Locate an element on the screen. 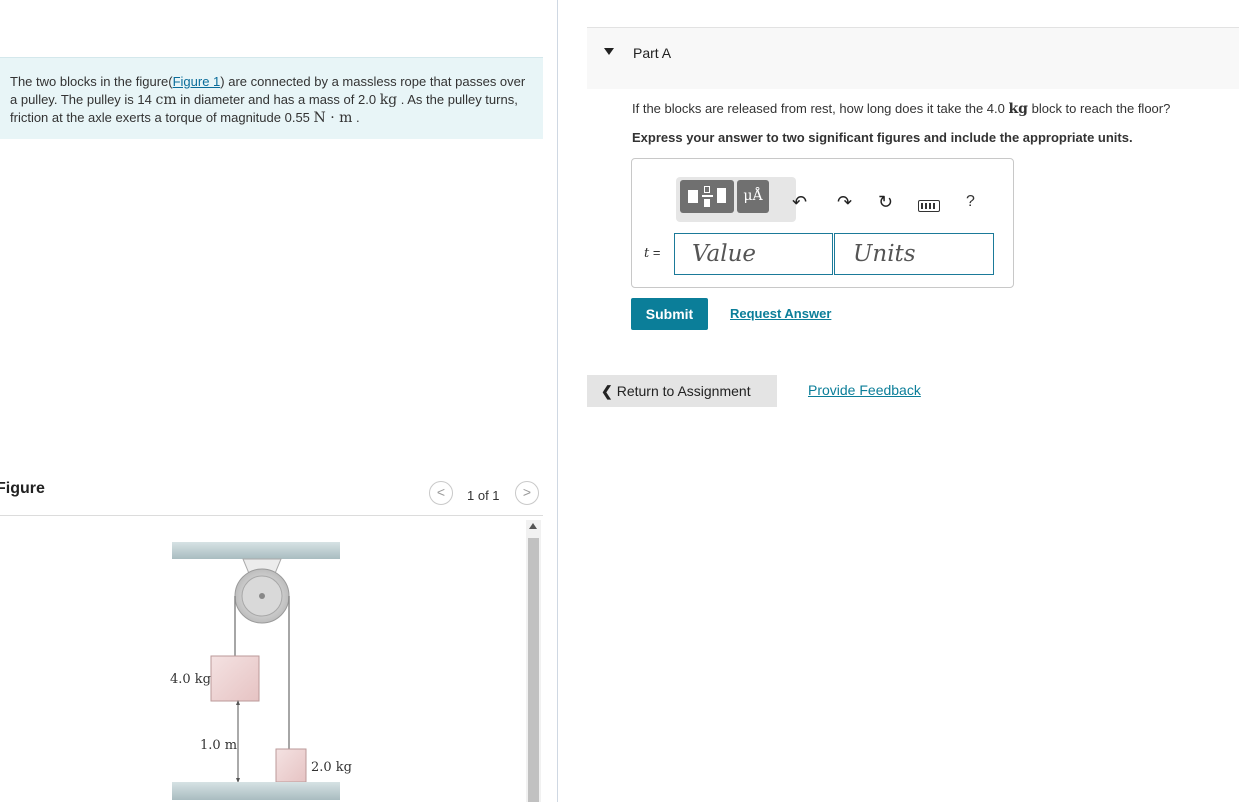 The height and width of the screenshot is (802, 1239). figure-divider is located at coordinates (271, 515).